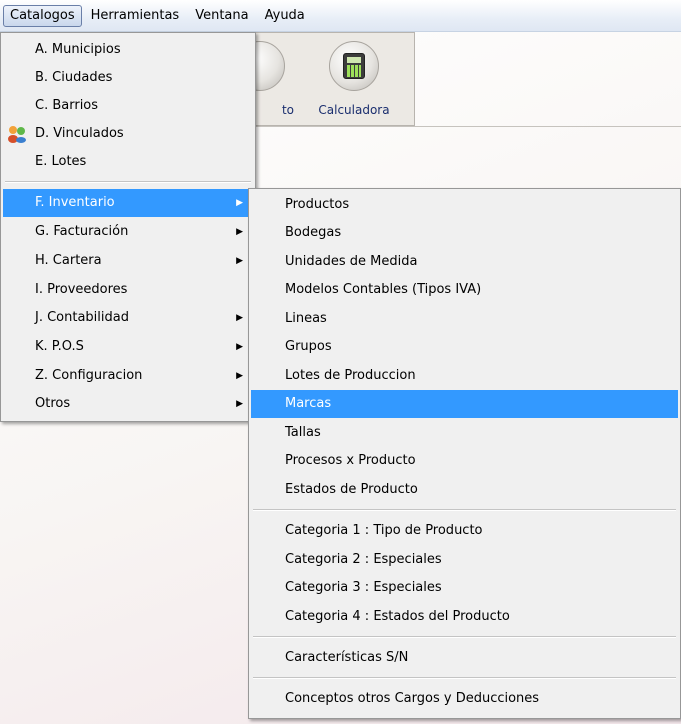 The height and width of the screenshot is (724, 681). Describe the element at coordinates (313, 232) in the screenshot. I see `menu-item-label: Bodegas` at that location.